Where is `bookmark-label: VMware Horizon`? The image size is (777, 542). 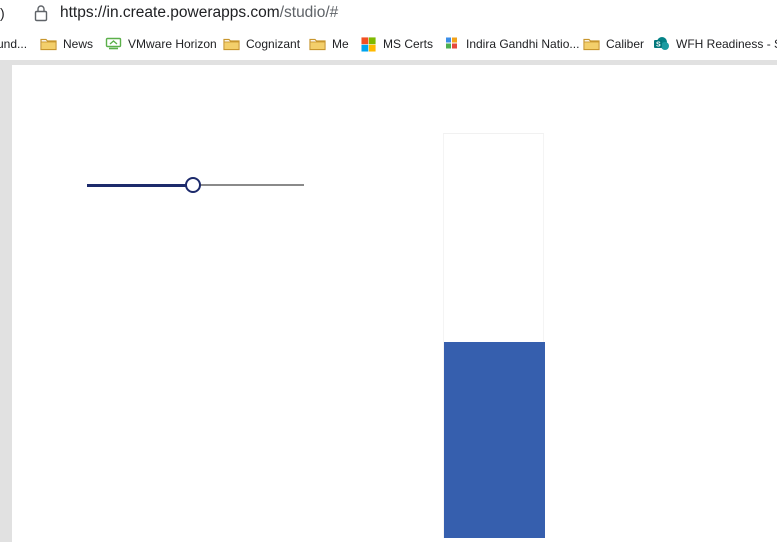 bookmark-label: VMware Horizon is located at coordinates (172, 44).